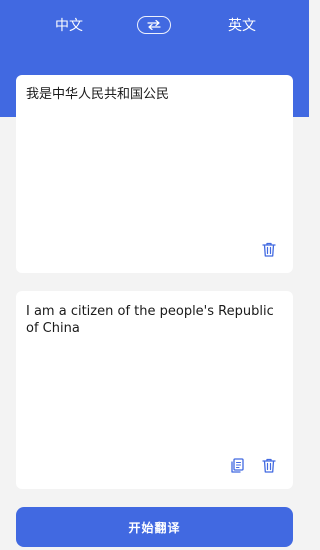 Image resolution: width=320 pixels, height=550 pixels. I want to click on clear-result-button, so click(269, 465).